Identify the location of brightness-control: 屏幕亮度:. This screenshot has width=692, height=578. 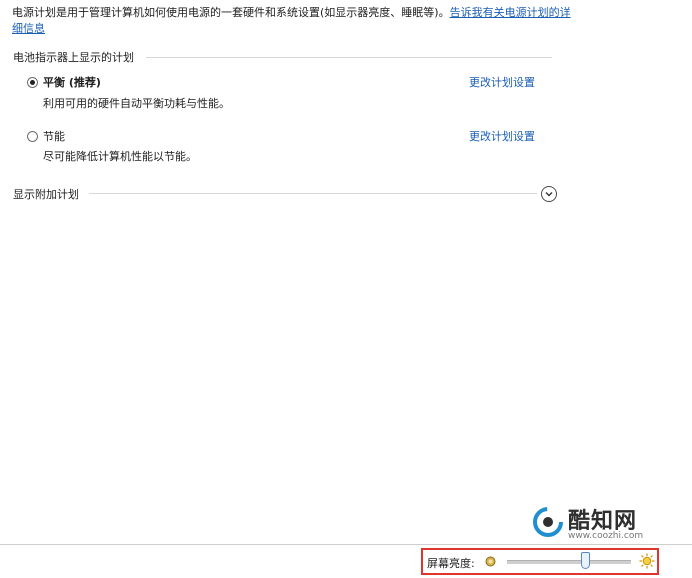
(540, 561).